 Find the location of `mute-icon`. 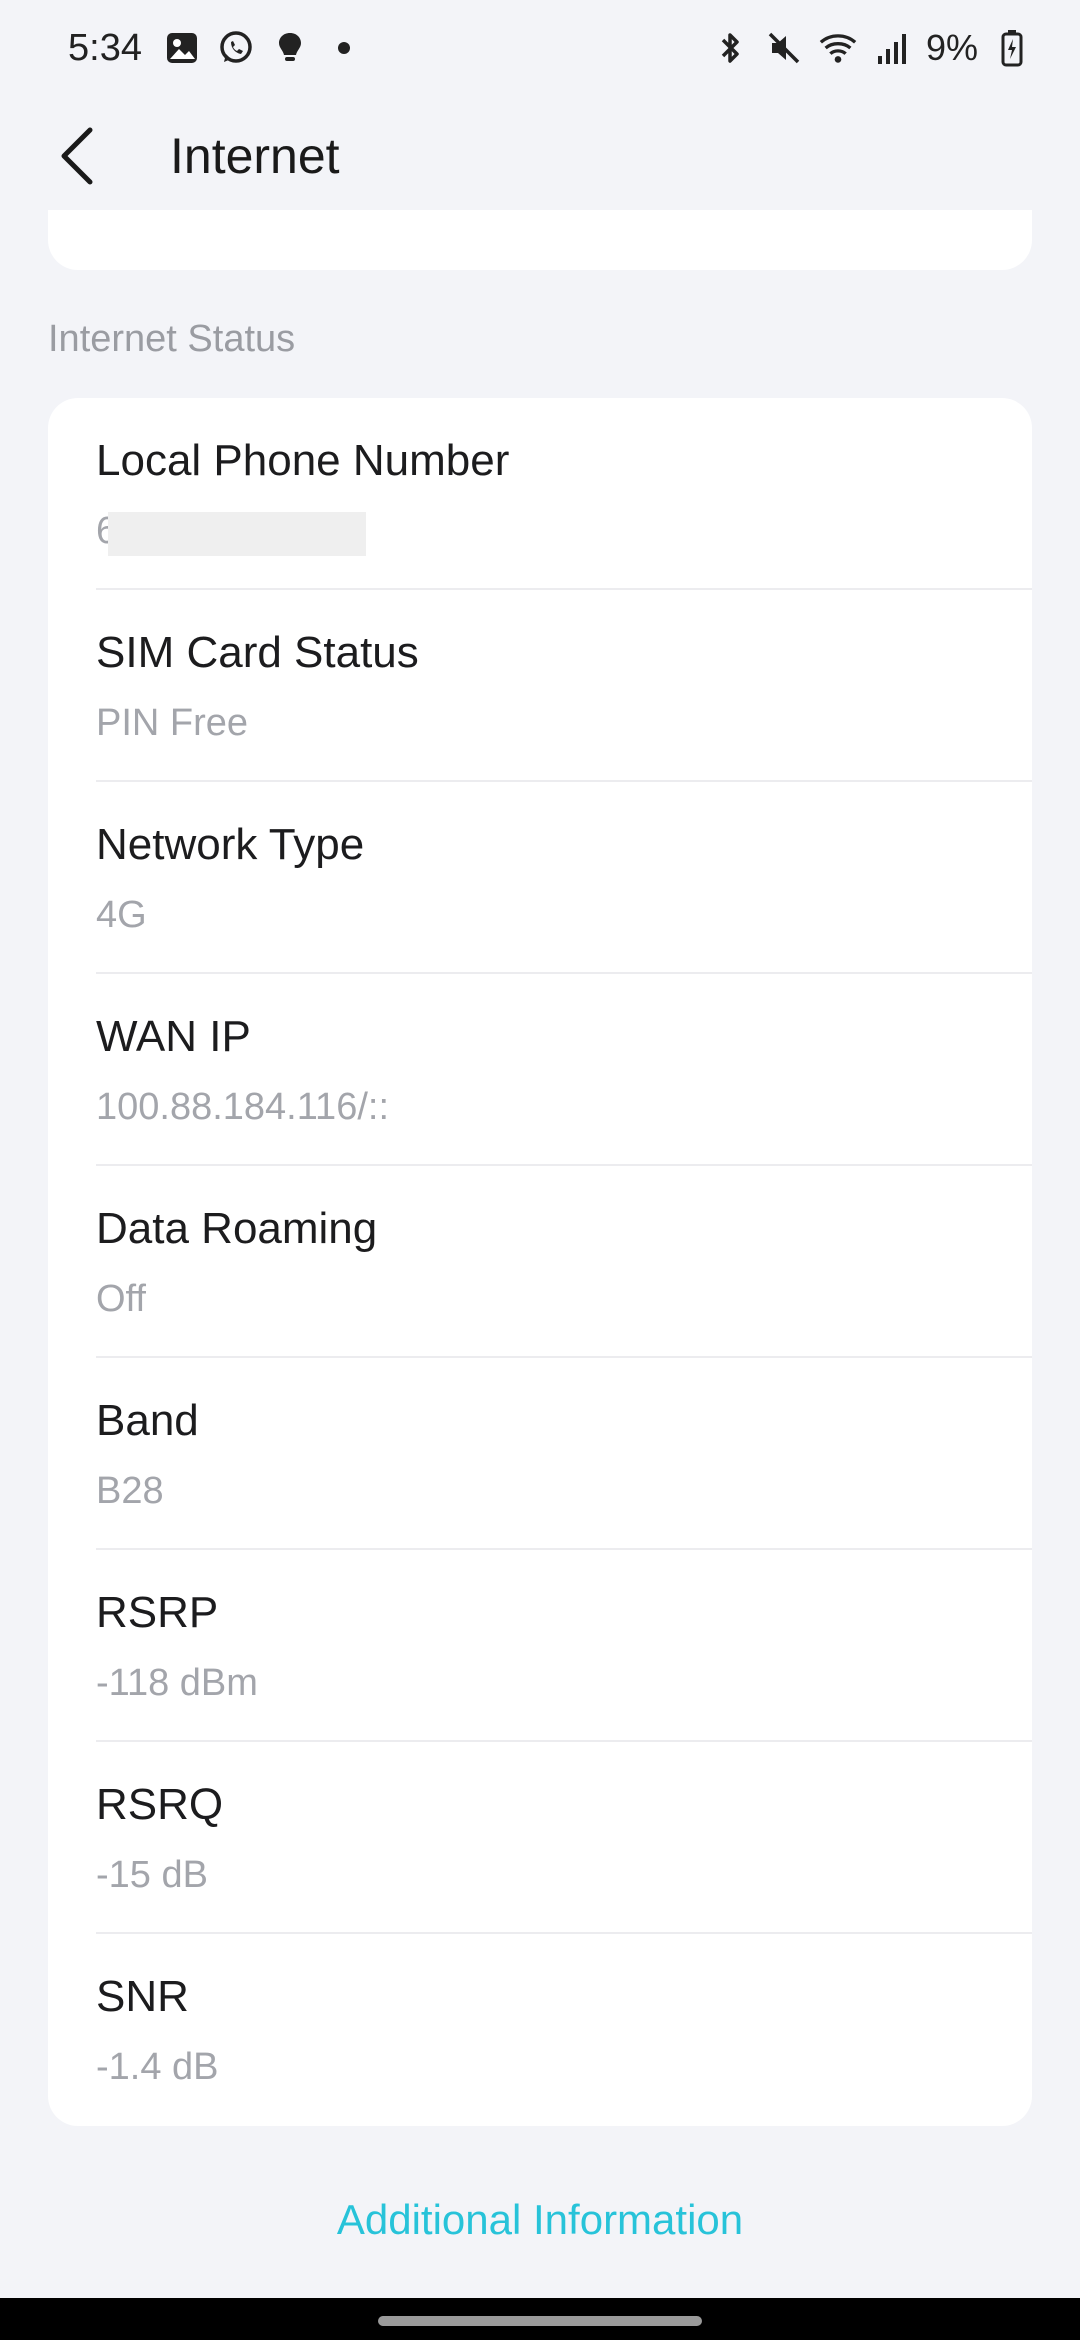

mute-icon is located at coordinates (784, 48).